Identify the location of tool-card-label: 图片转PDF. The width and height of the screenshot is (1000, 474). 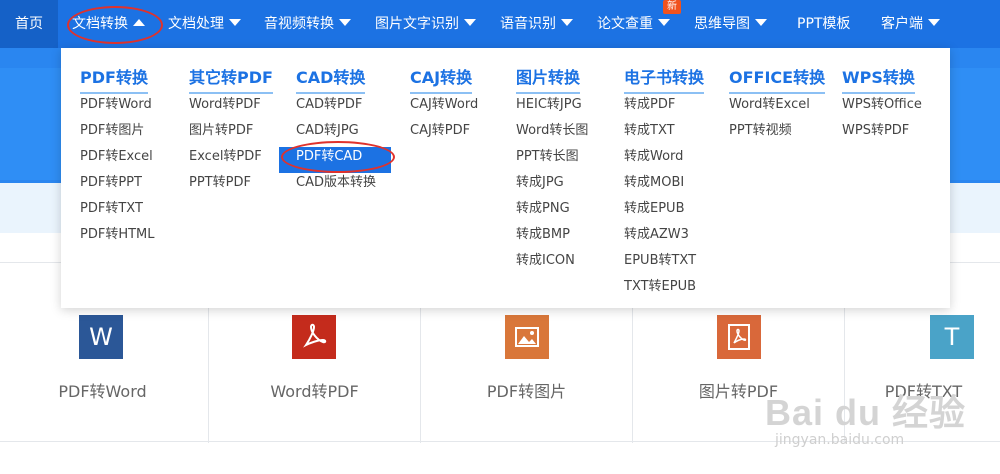
(738, 391).